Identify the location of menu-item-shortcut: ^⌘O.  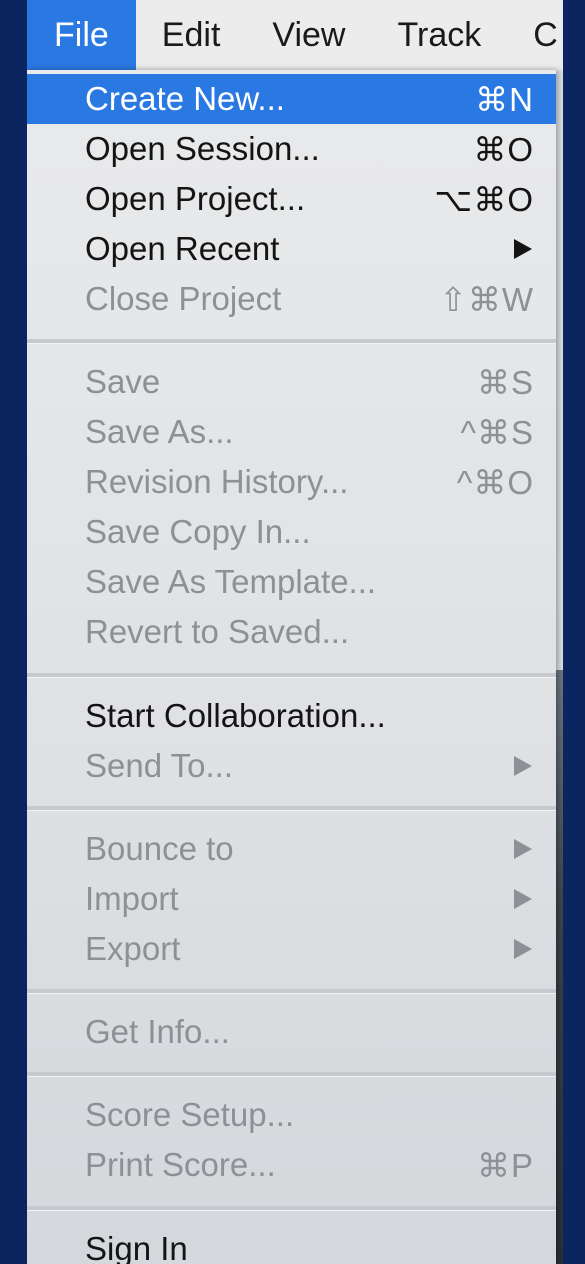
(495, 482).